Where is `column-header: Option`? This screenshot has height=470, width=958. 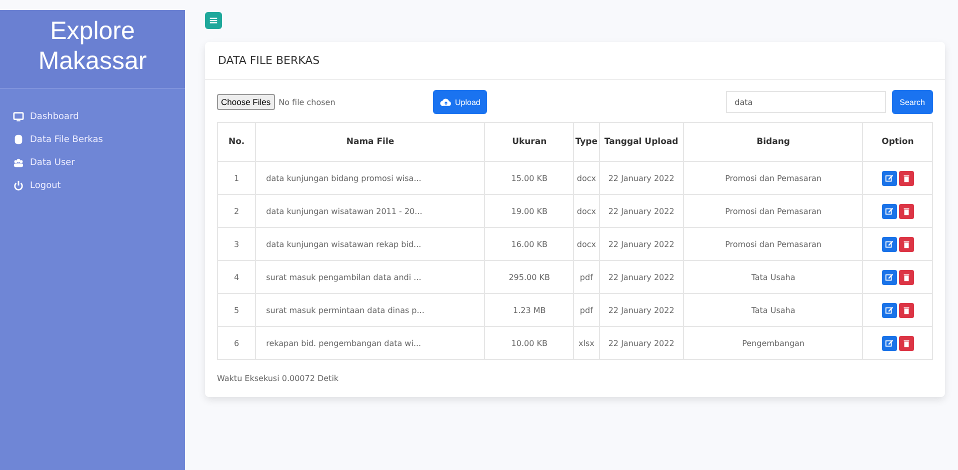 column-header: Option is located at coordinates (897, 142).